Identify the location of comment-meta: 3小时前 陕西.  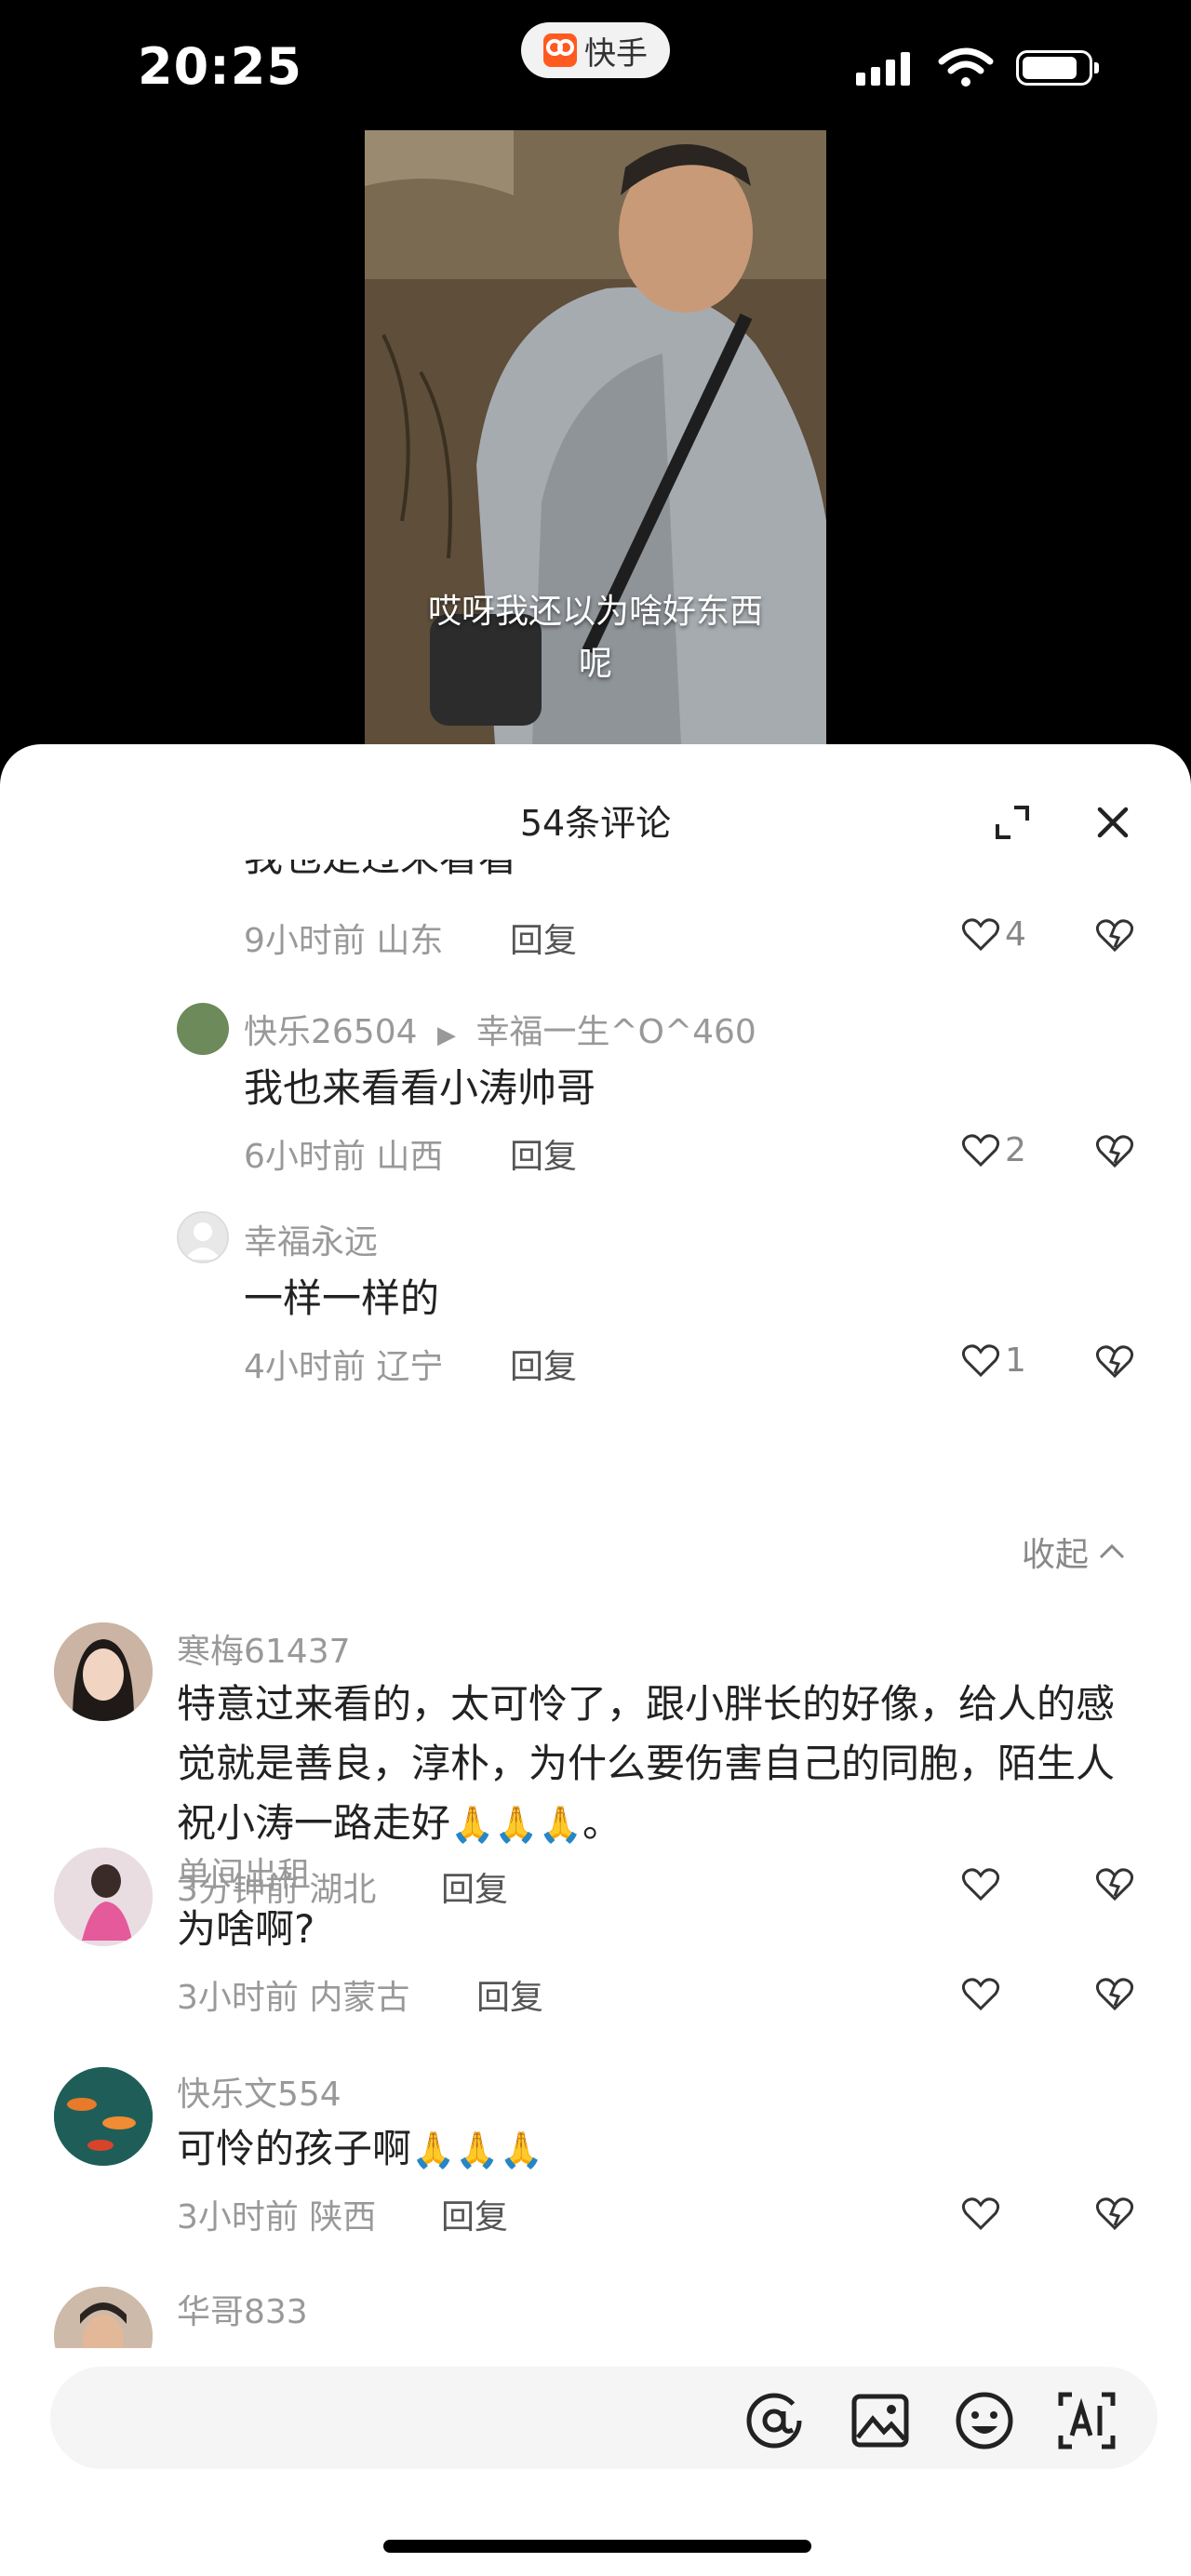
(277, 2217).